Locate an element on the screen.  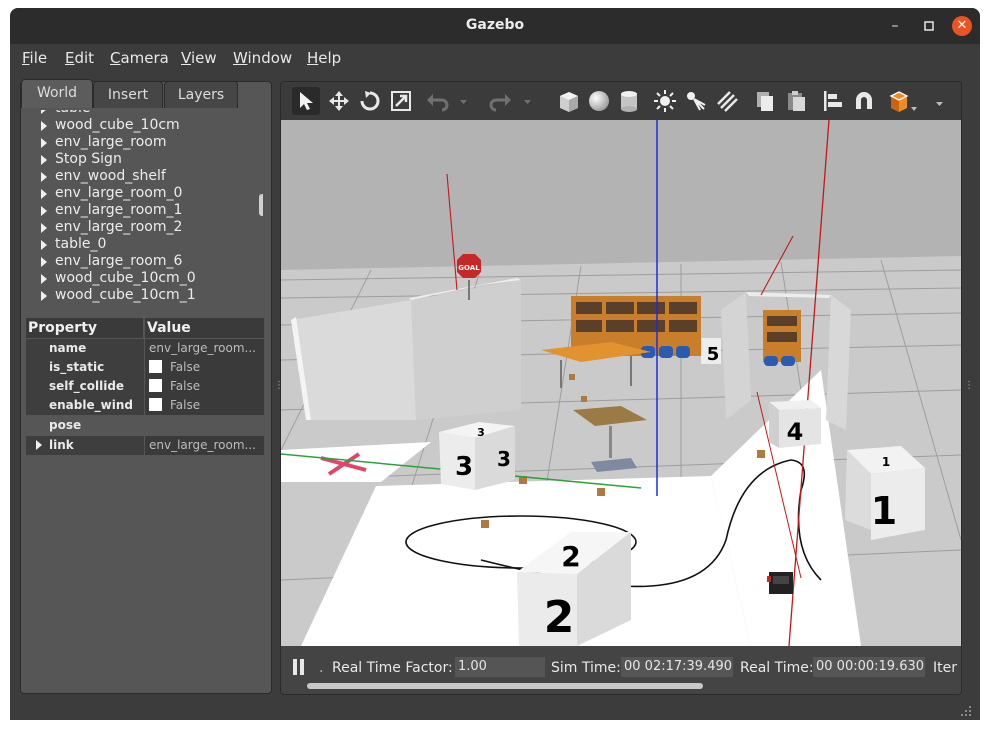
select-arrow-icon is located at coordinates (306, 101).